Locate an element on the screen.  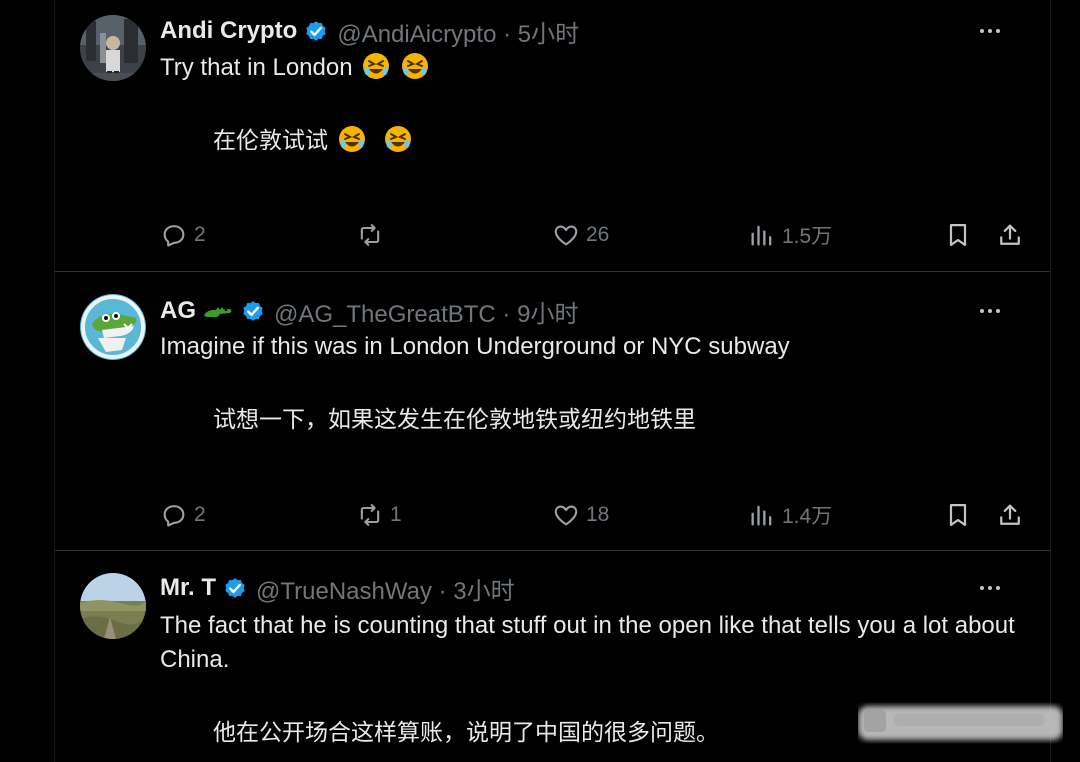
like-button: 26 is located at coordinates (580, 235).